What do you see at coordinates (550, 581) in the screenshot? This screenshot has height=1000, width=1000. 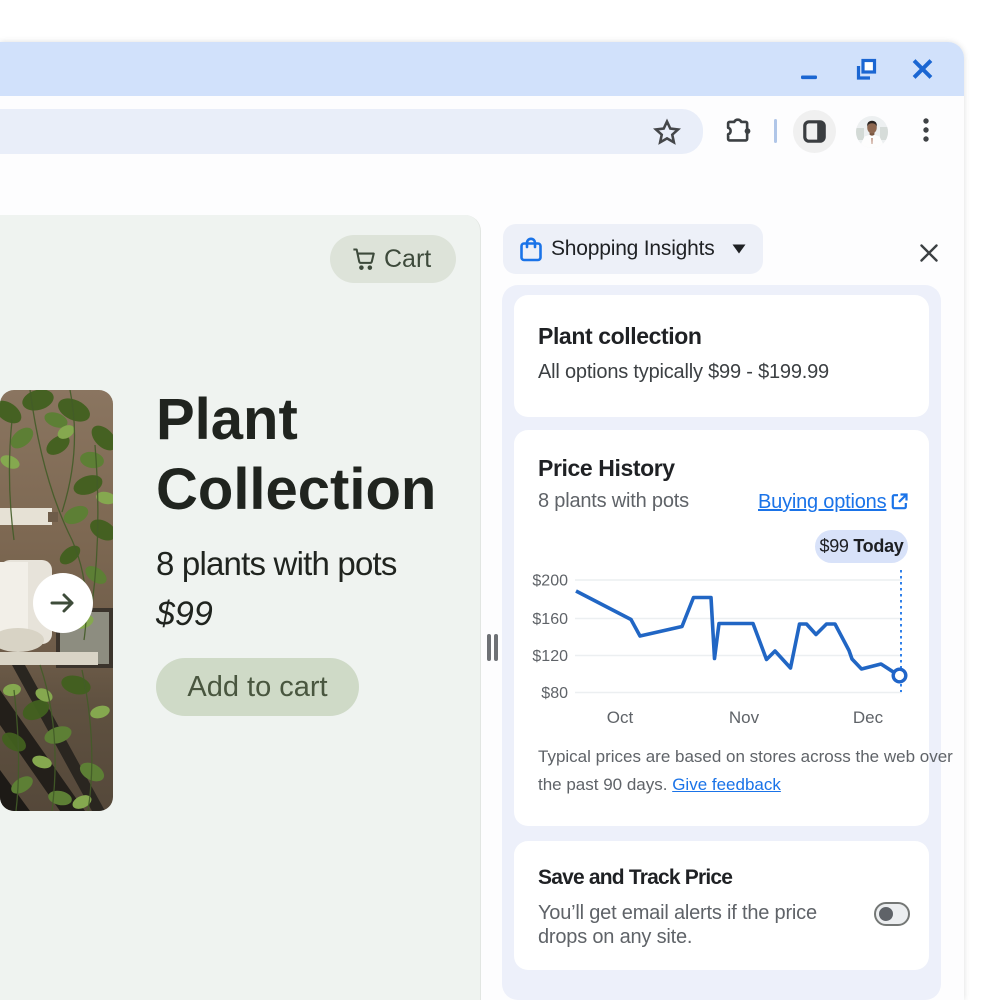 I see `svg-text: $200` at bounding box center [550, 581].